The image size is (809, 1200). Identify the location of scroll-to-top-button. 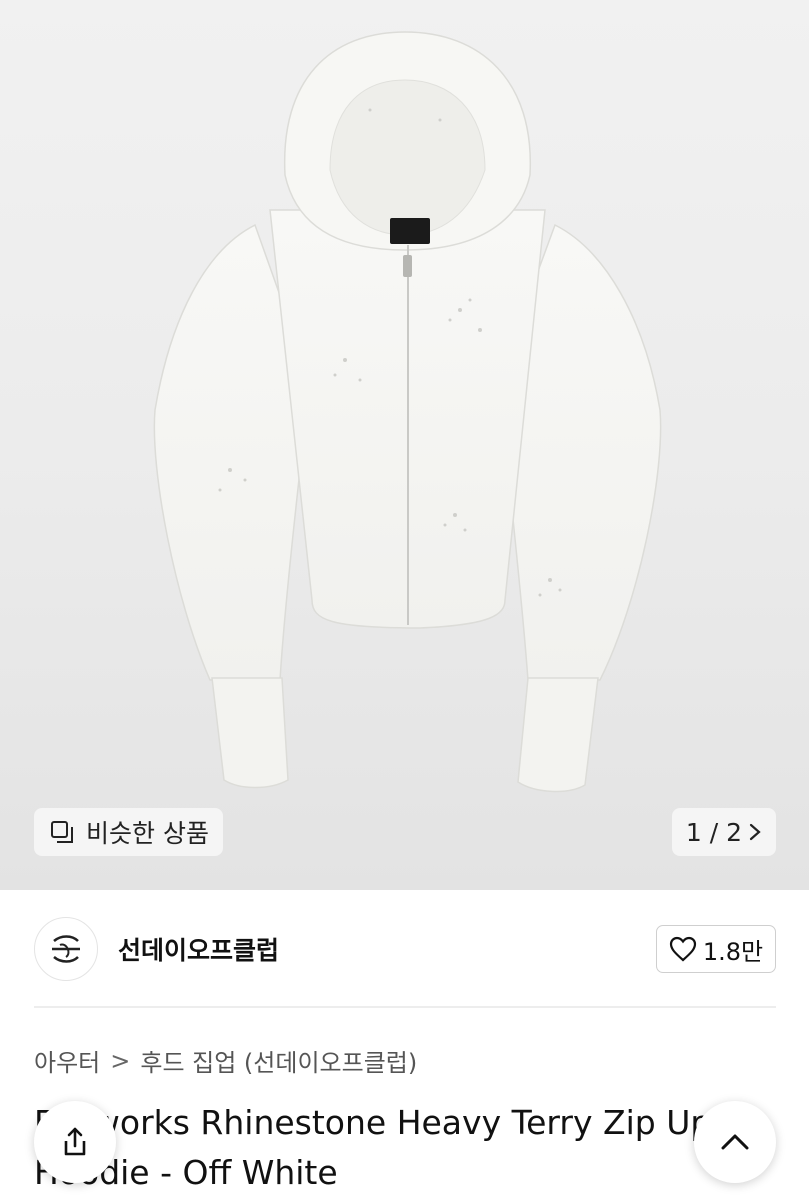
(735, 1142).